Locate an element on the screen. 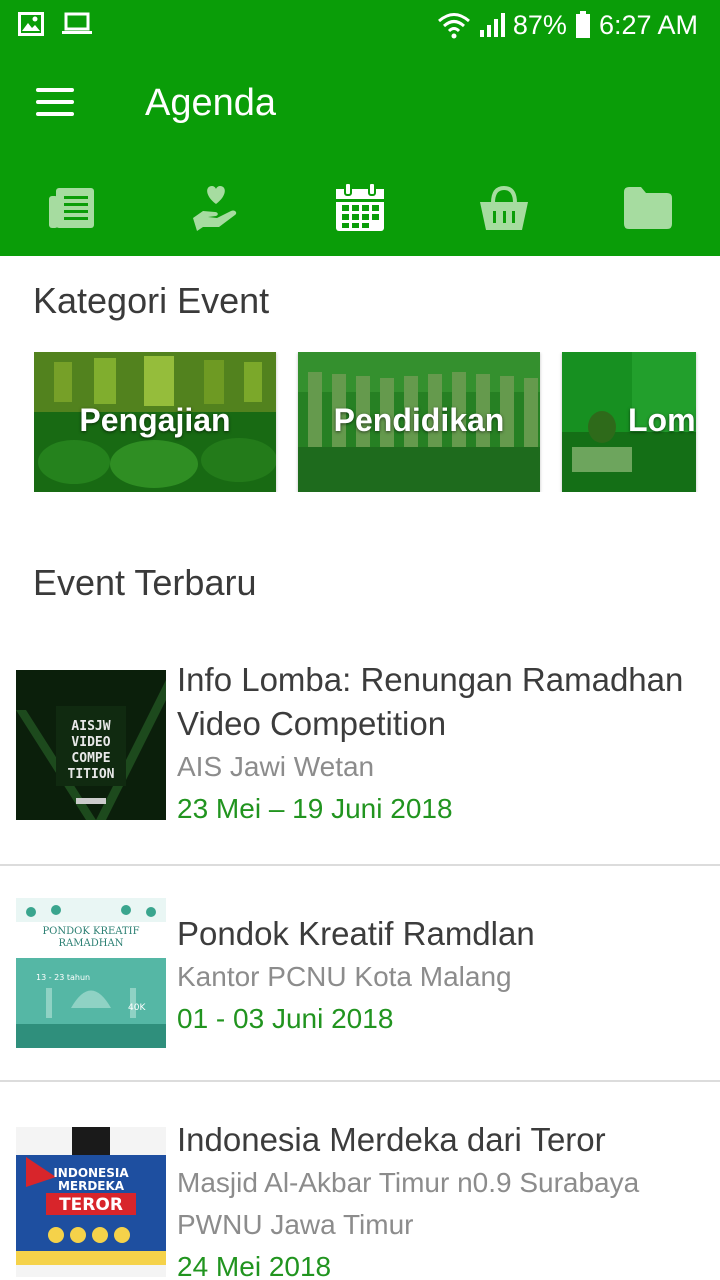 Image resolution: width=720 pixels, height=1280 pixels. hamburger-menu-icon is located at coordinates (56, 104).